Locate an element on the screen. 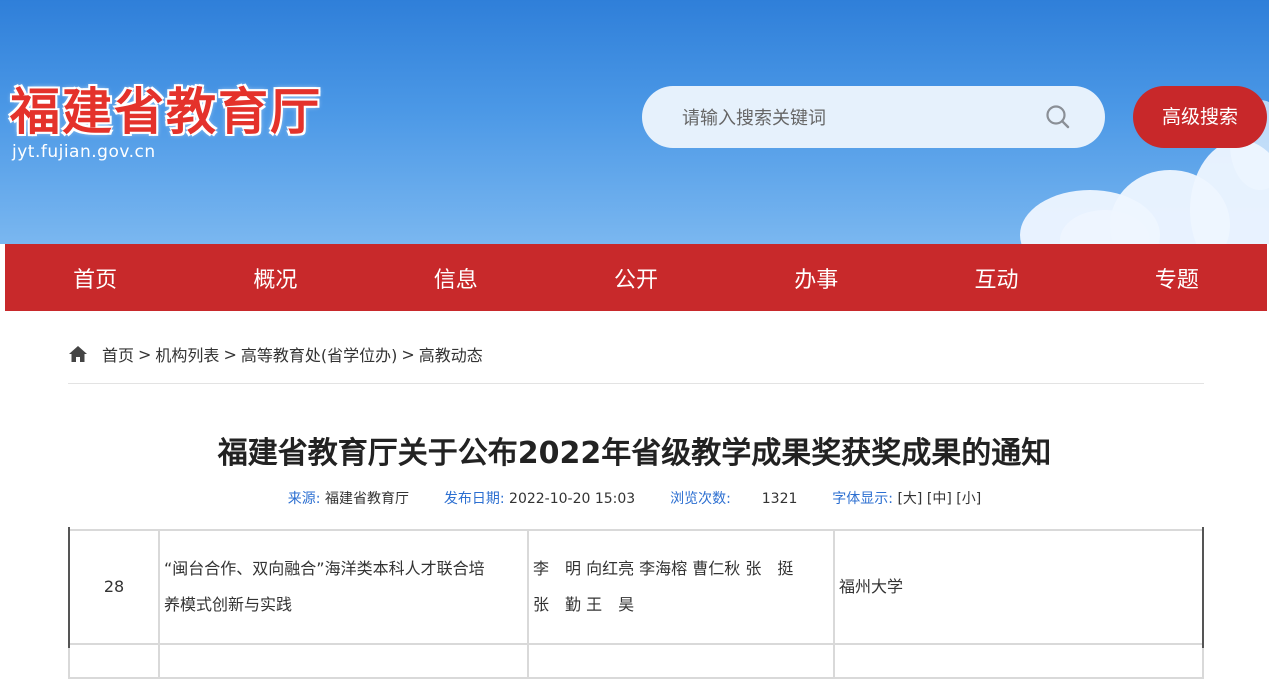 This screenshot has width=1269, height=679. font-size-label: 字体显示: is located at coordinates (863, 499).